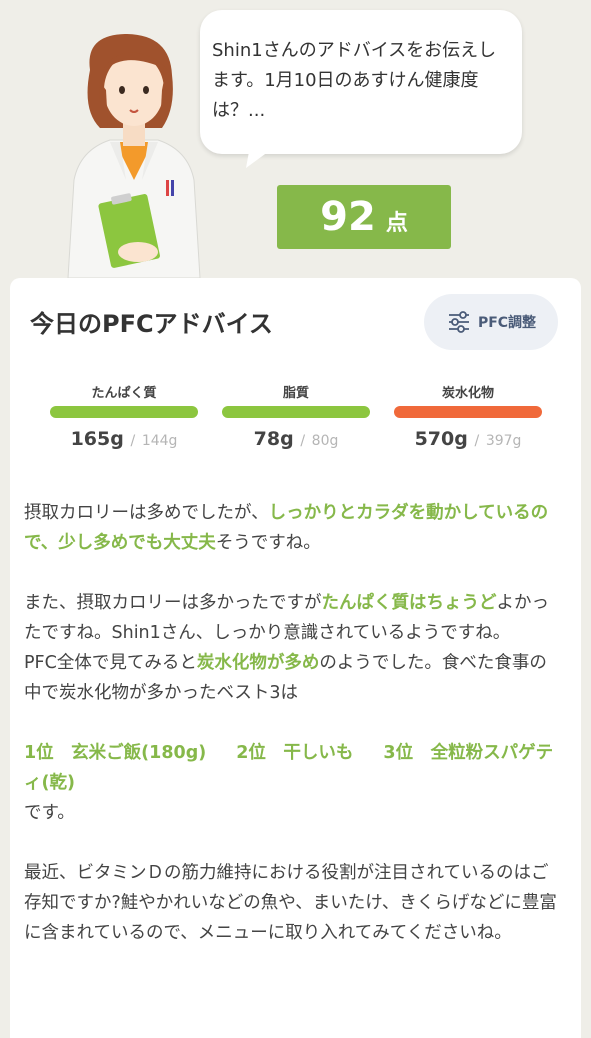 The width and height of the screenshot is (591, 1038). What do you see at coordinates (458, 322) in the screenshot?
I see `sliders-icon` at bounding box center [458, 322].